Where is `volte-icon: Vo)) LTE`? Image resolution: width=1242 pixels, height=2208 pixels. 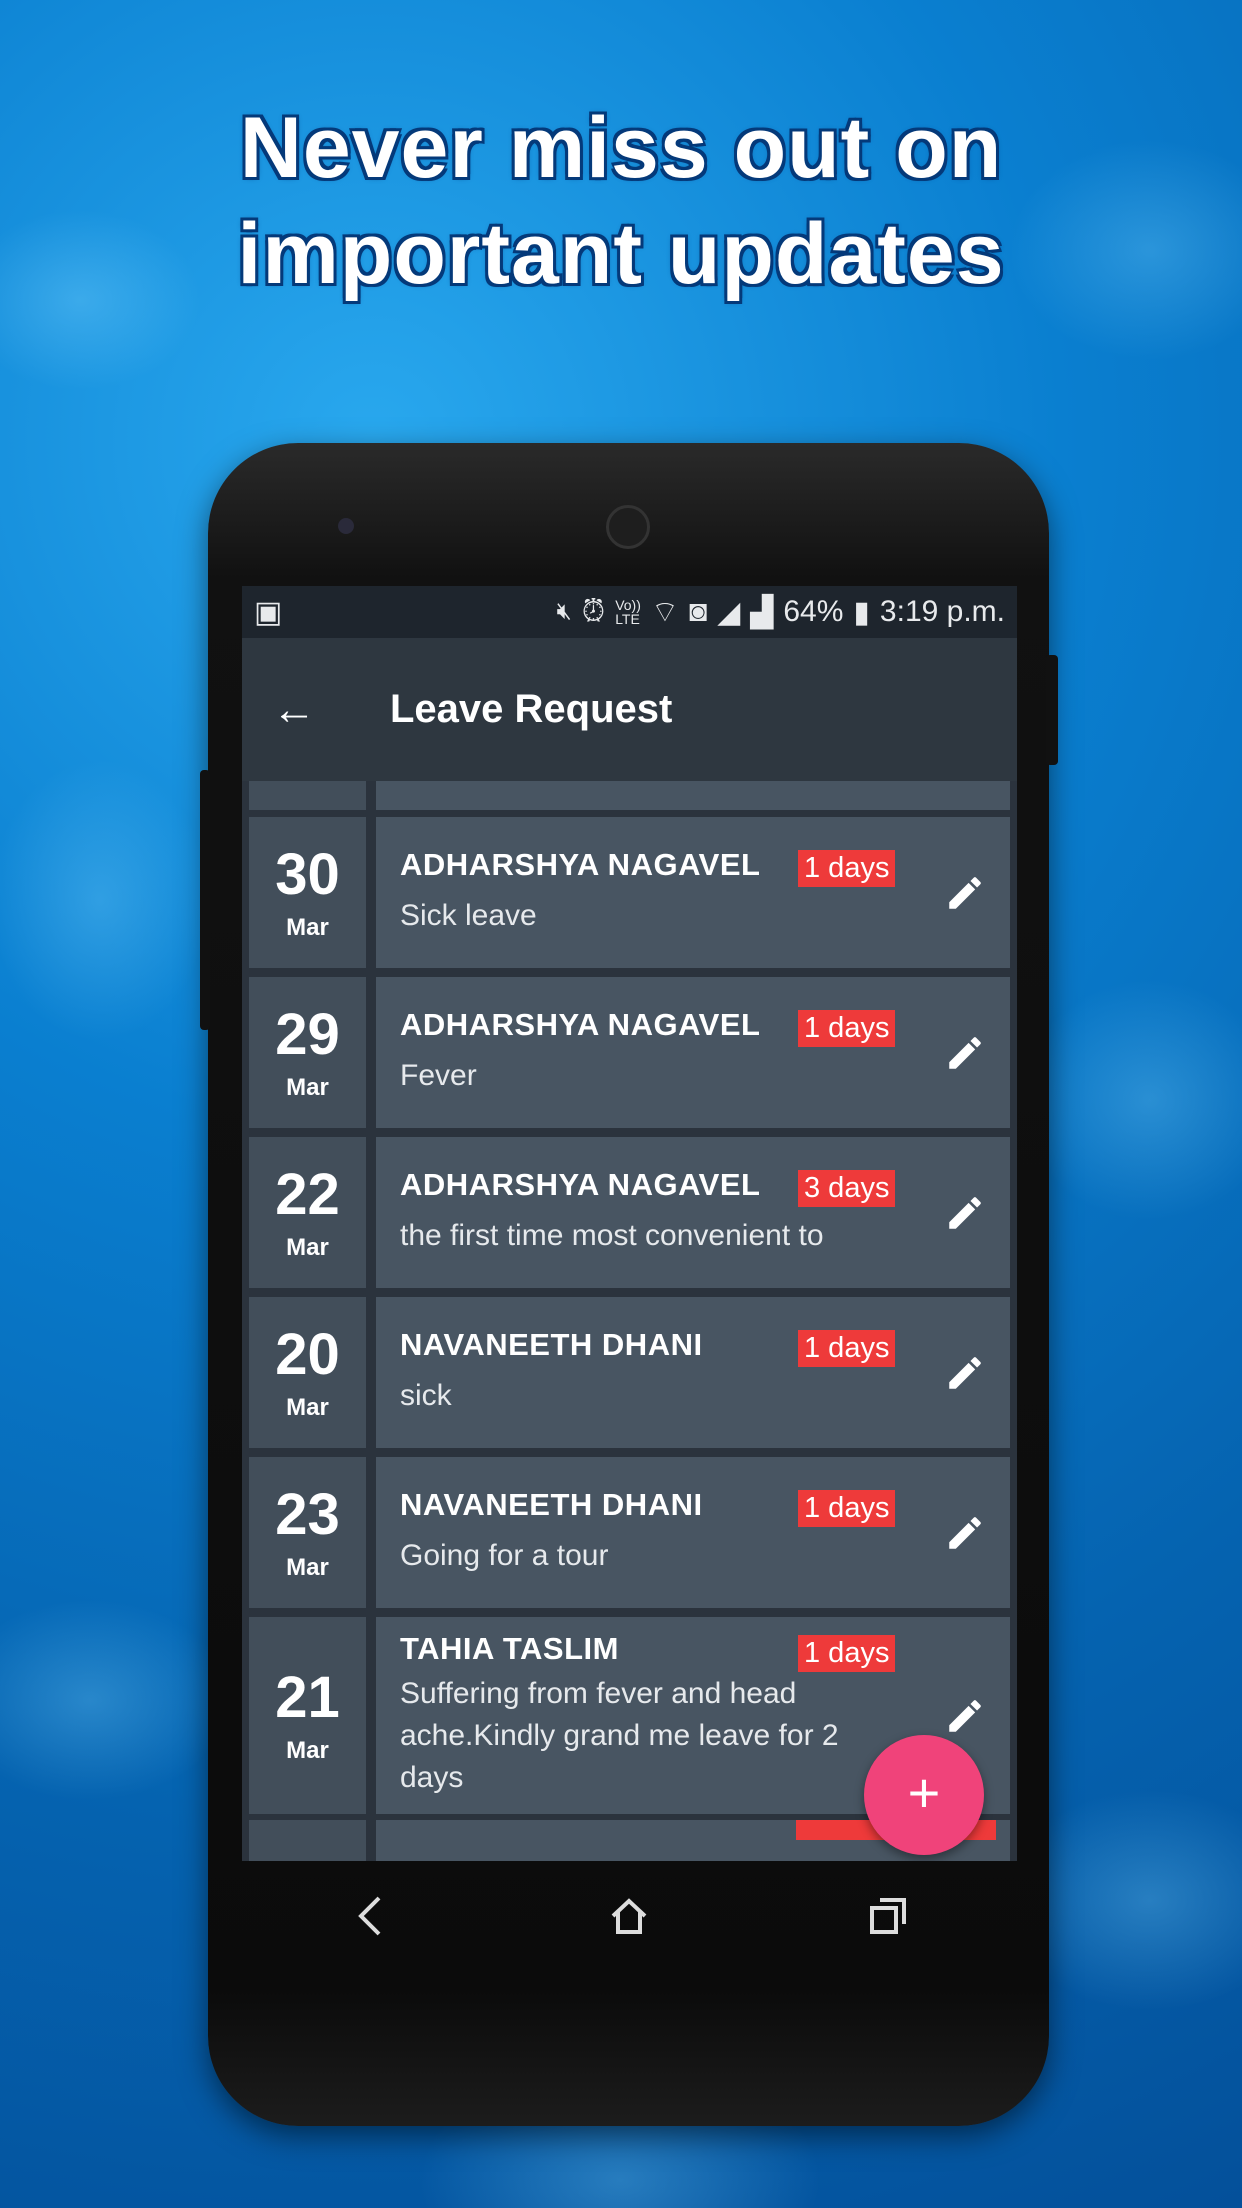 volte-icon: Vo)) LTE is located at coordinates (628, 612).